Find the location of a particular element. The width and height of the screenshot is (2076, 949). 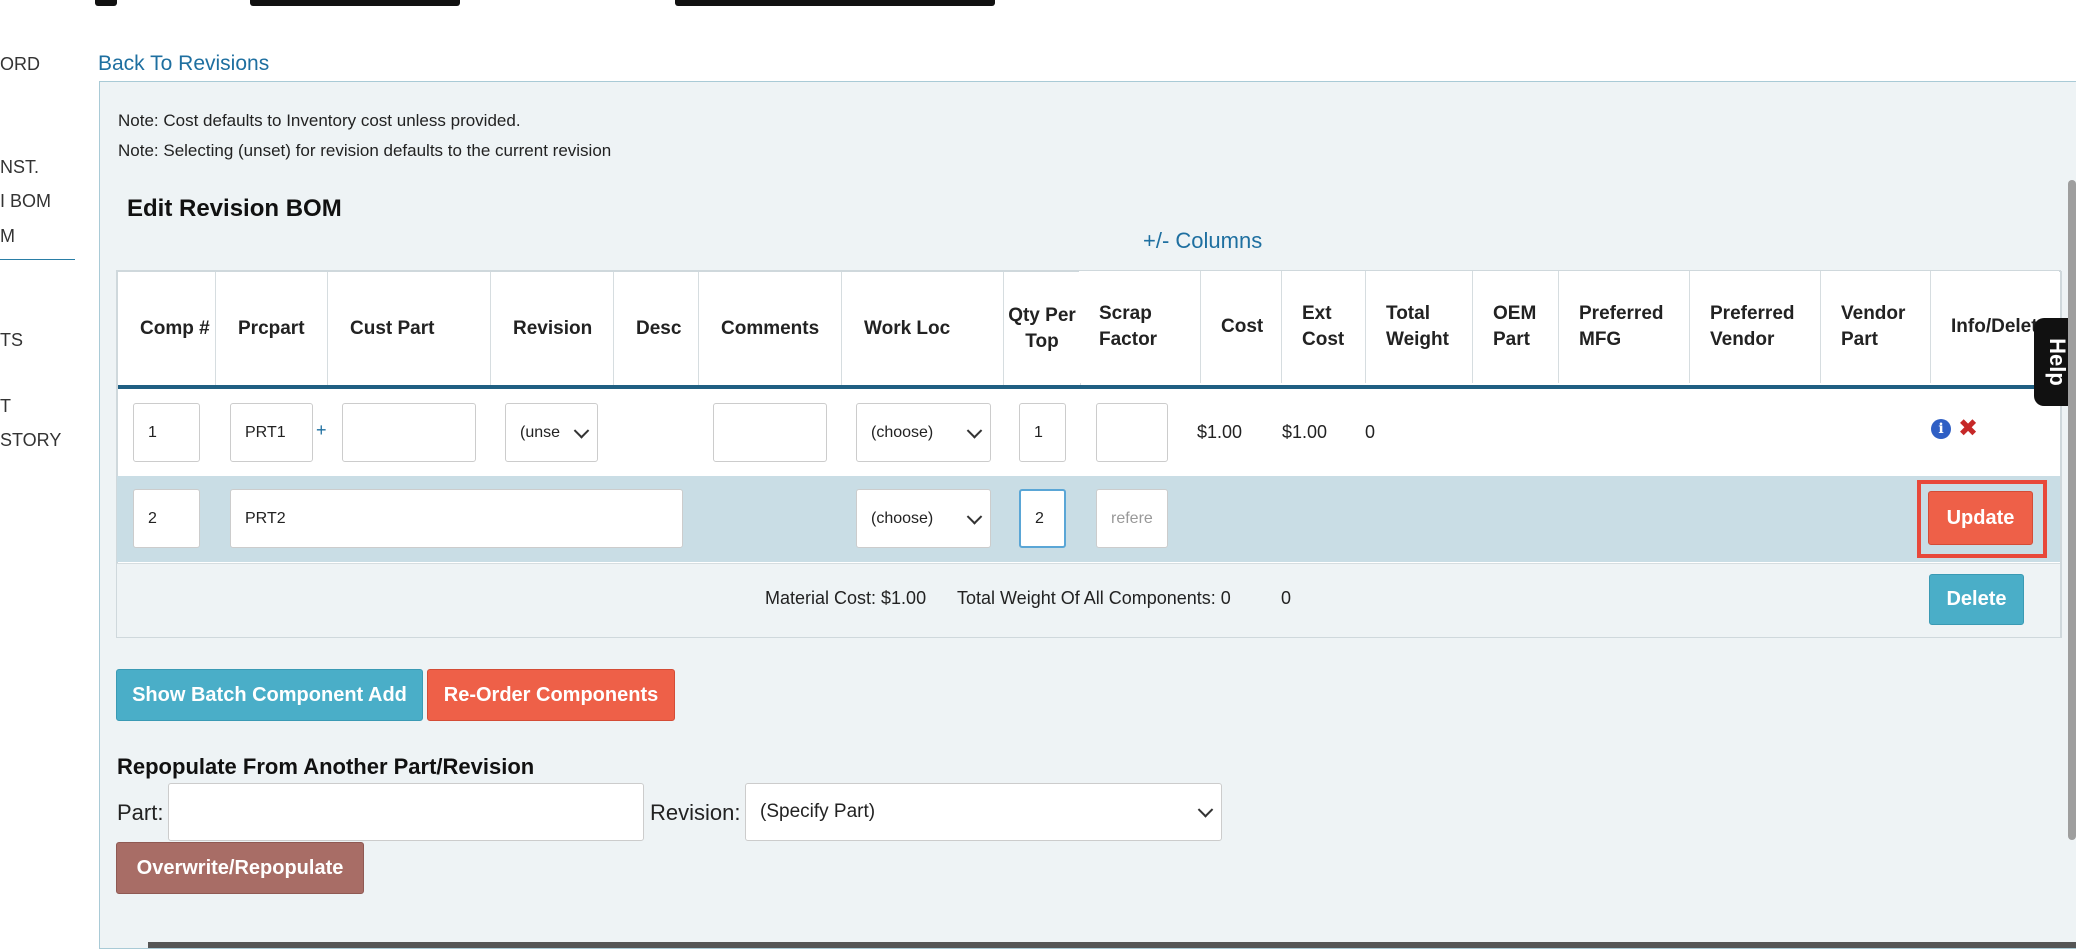

add-part-icon: + is located at coordinates (321, 430).